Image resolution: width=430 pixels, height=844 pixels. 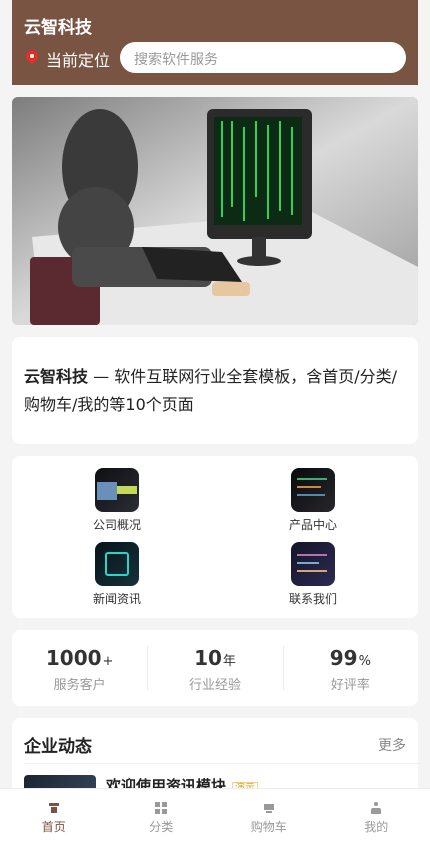 I want to click on tab-cart: 购物车, so click(x=269, y=816).